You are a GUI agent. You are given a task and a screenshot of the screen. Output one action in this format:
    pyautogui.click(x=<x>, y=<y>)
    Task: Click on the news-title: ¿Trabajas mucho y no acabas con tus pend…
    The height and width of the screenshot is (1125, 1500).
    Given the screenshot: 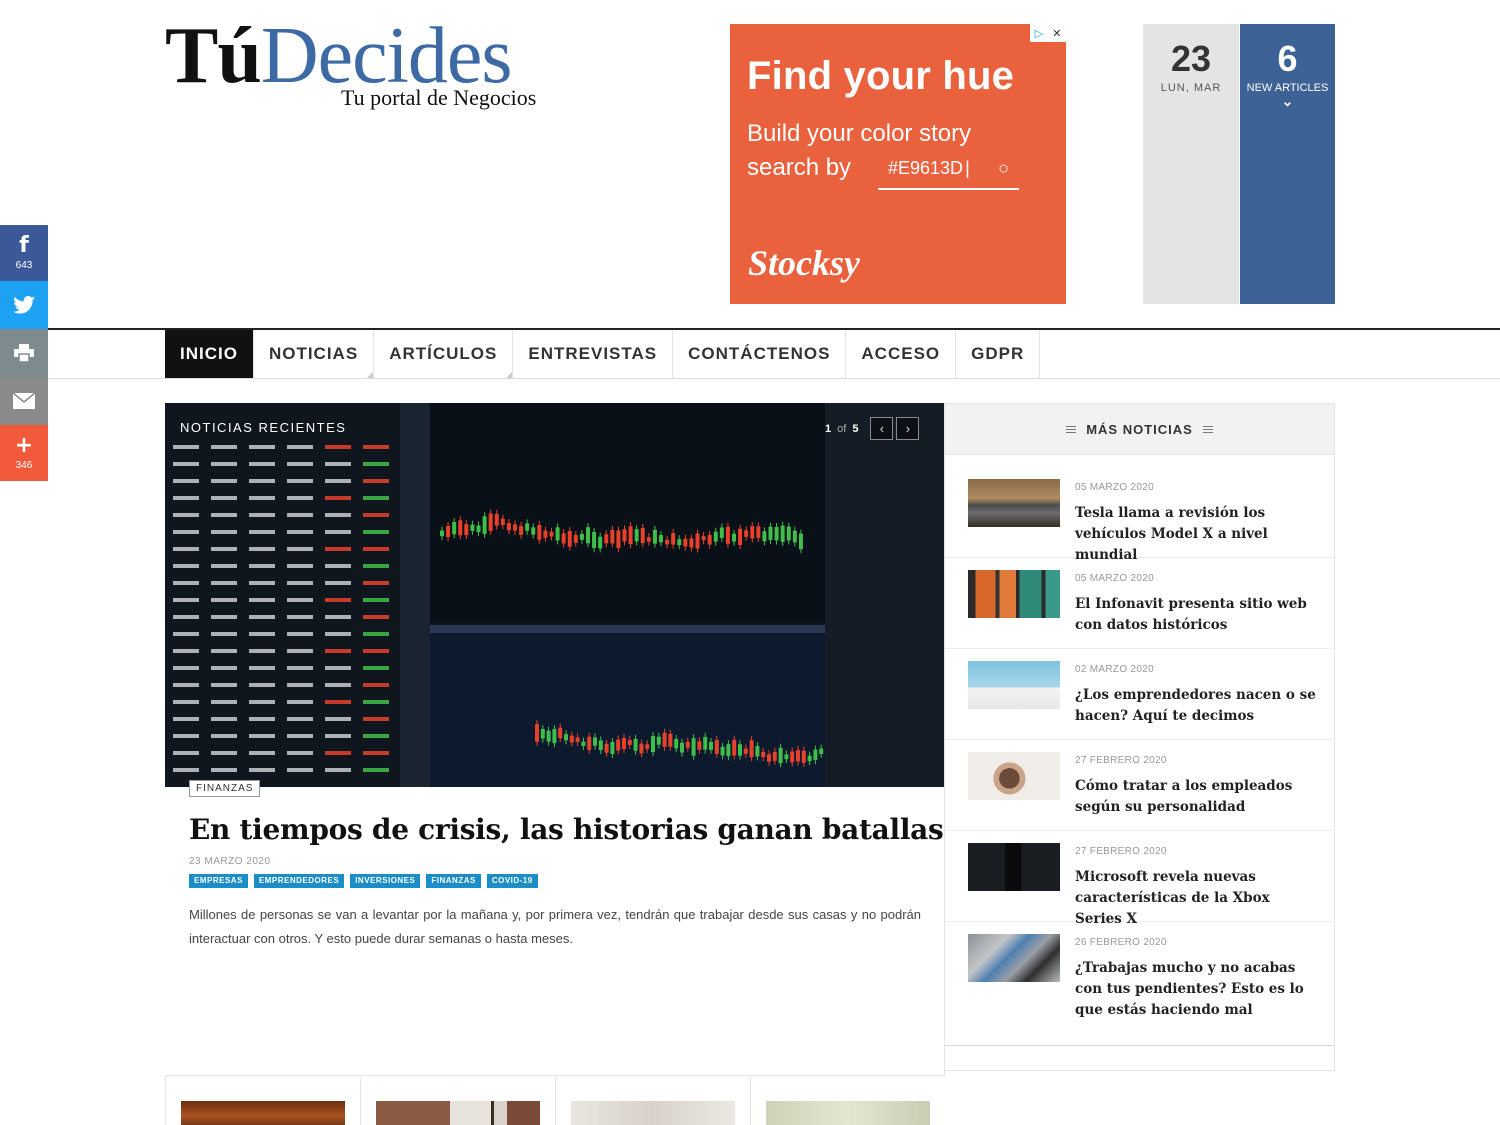 What is the action you would take?
    pyautogui.click(x=1189, y=989)
    